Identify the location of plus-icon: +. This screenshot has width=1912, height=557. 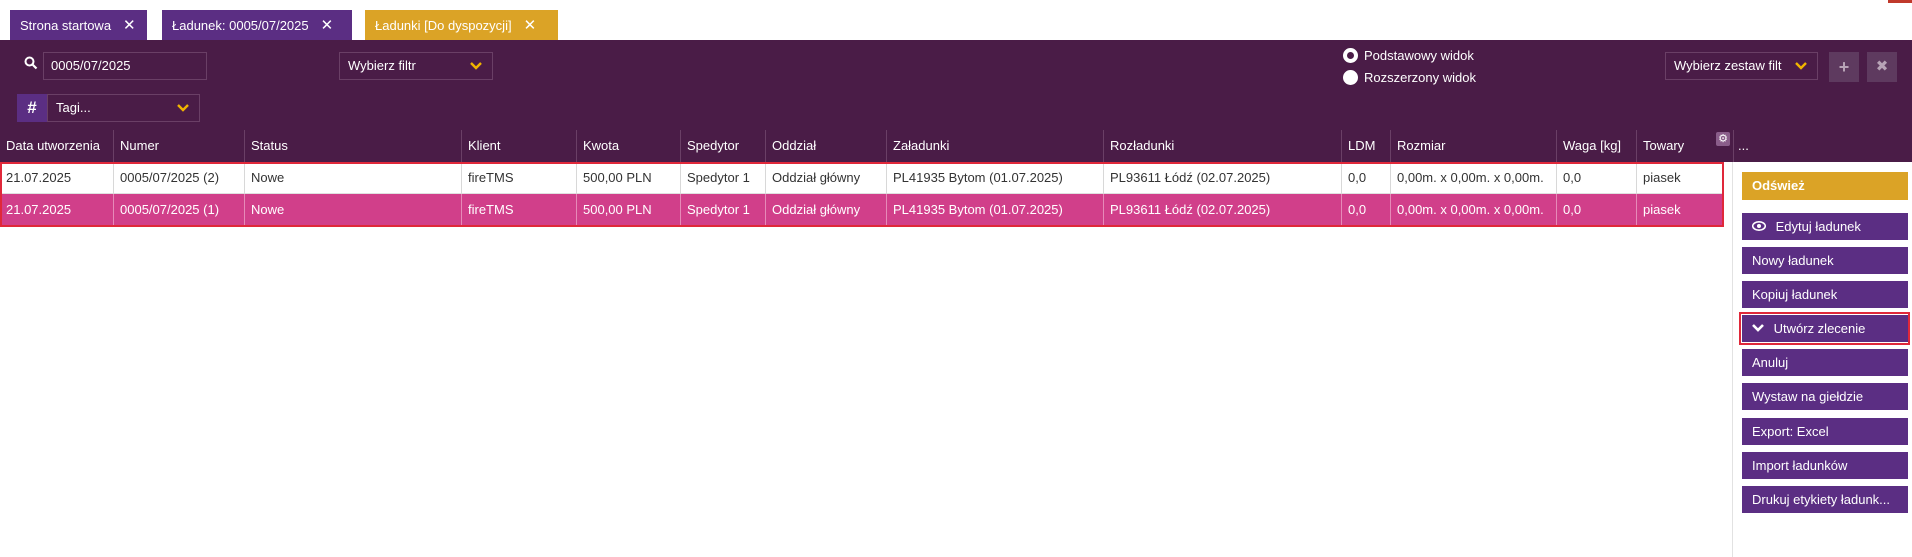
(1844, 67).